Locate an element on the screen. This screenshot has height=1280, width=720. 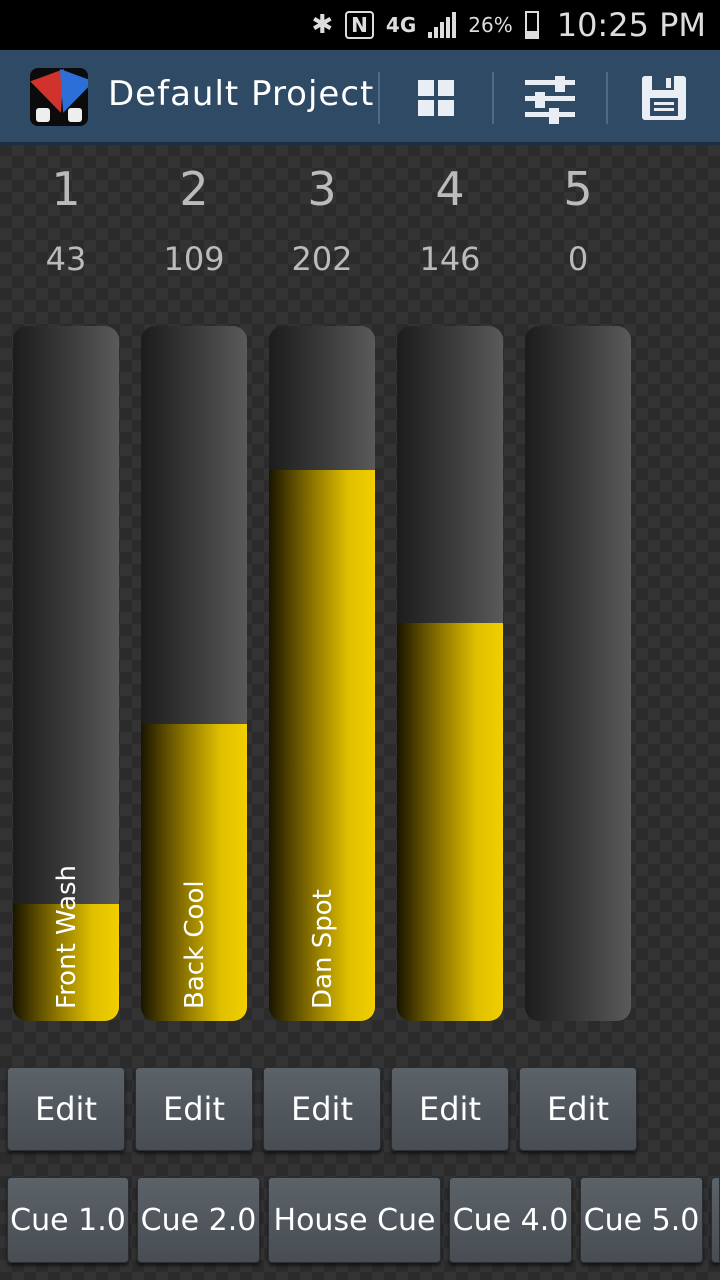
channel-number: 3 is located at coordinates (322, 189).